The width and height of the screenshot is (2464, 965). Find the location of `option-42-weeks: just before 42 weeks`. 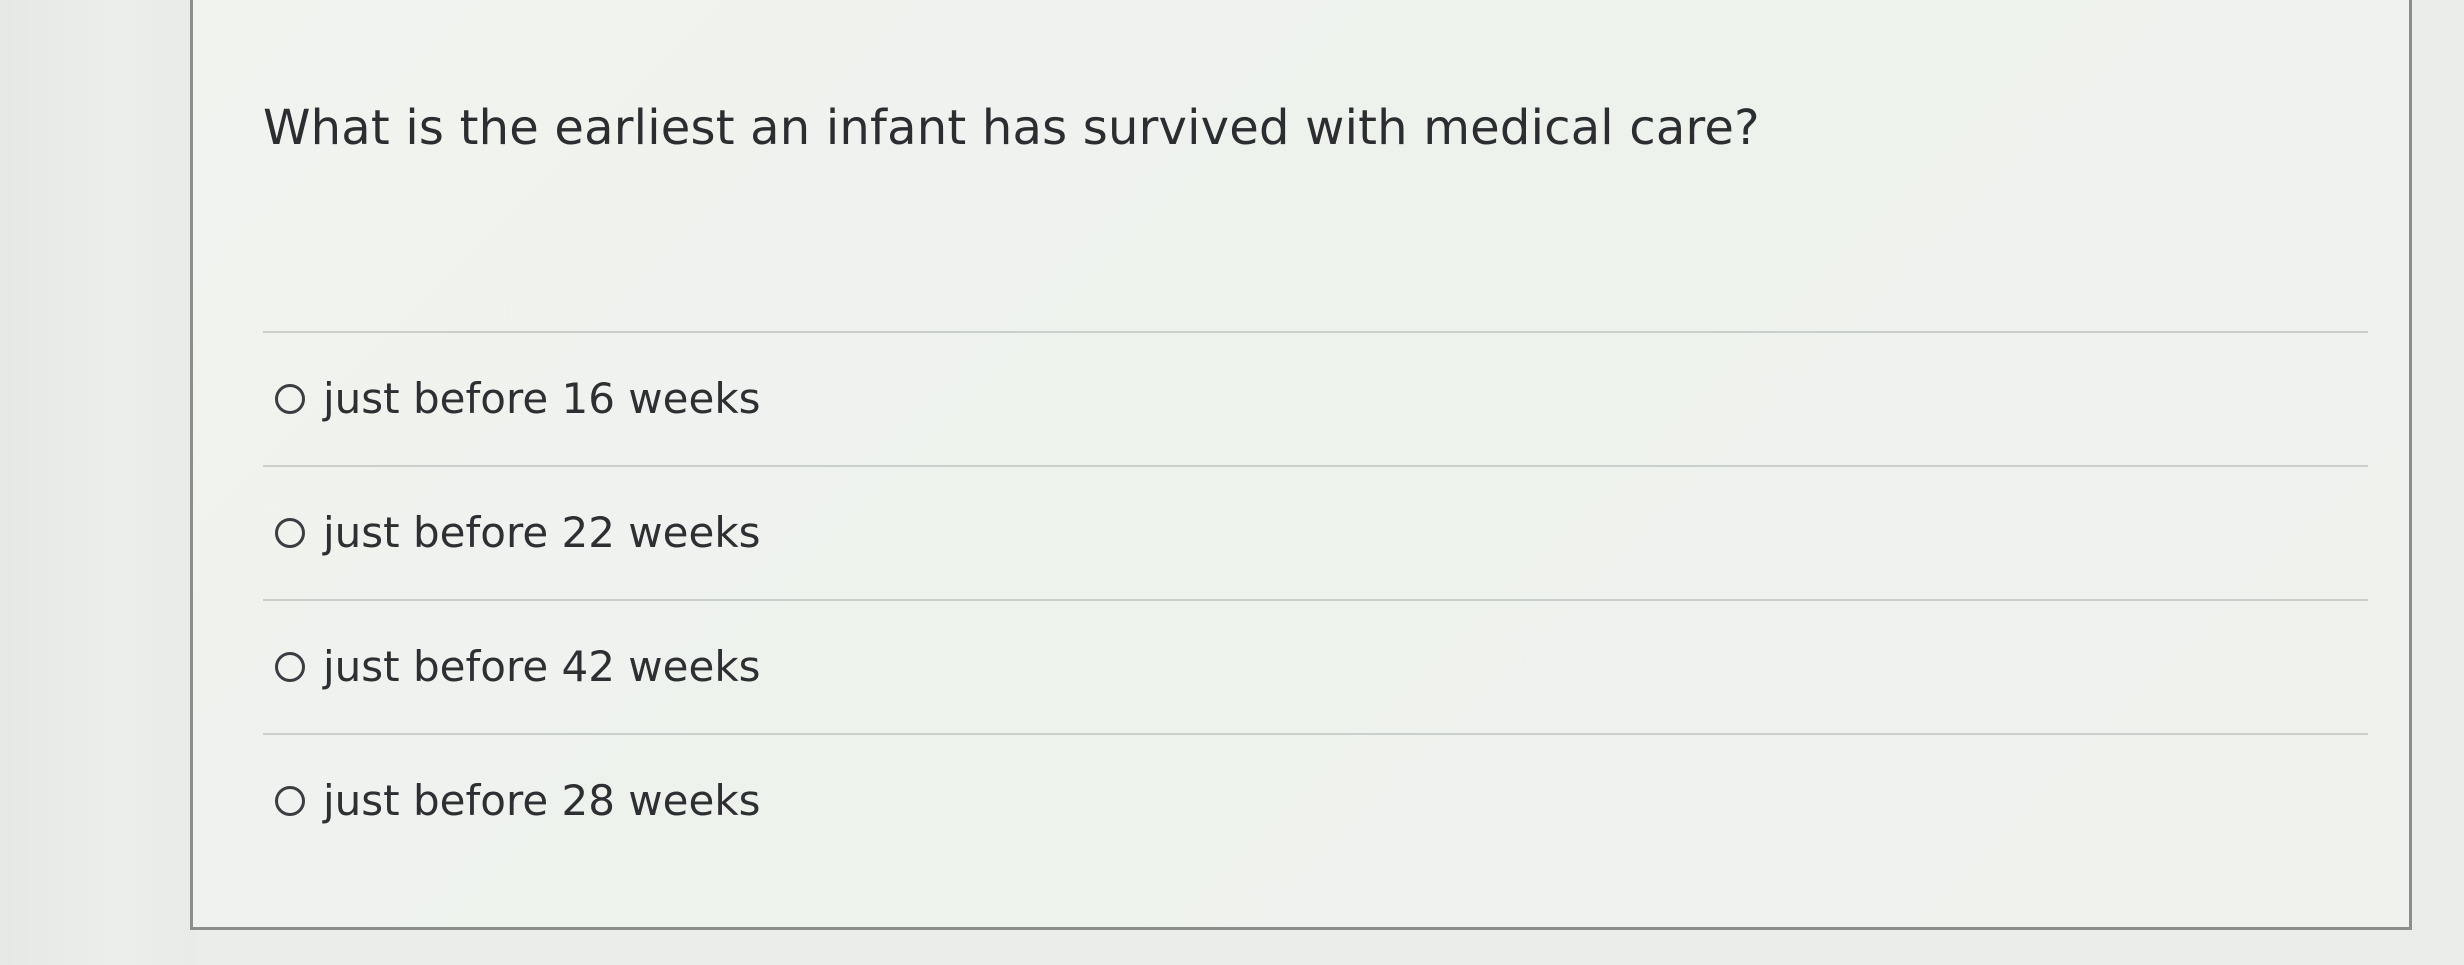

option-42-weeks: just before 42 weeks is located at coordinates (1315, 667).